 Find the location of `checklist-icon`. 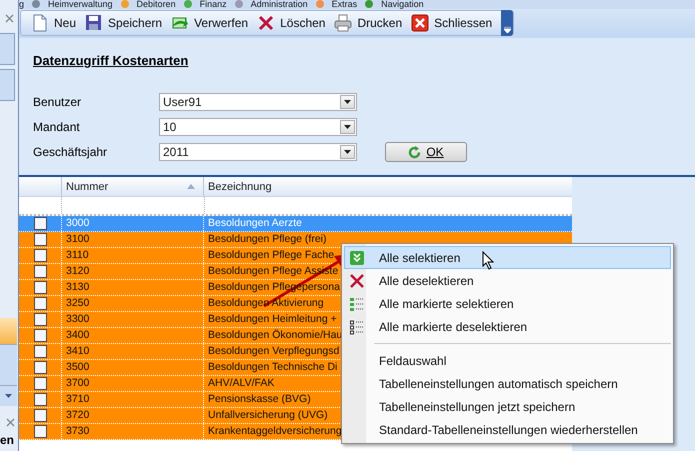

checklist-icon is located at coordinates (357, 304).